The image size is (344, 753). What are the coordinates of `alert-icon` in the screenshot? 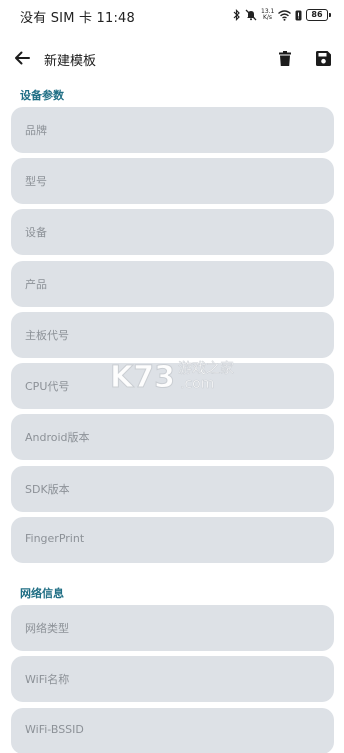 It's located at (298, 15).